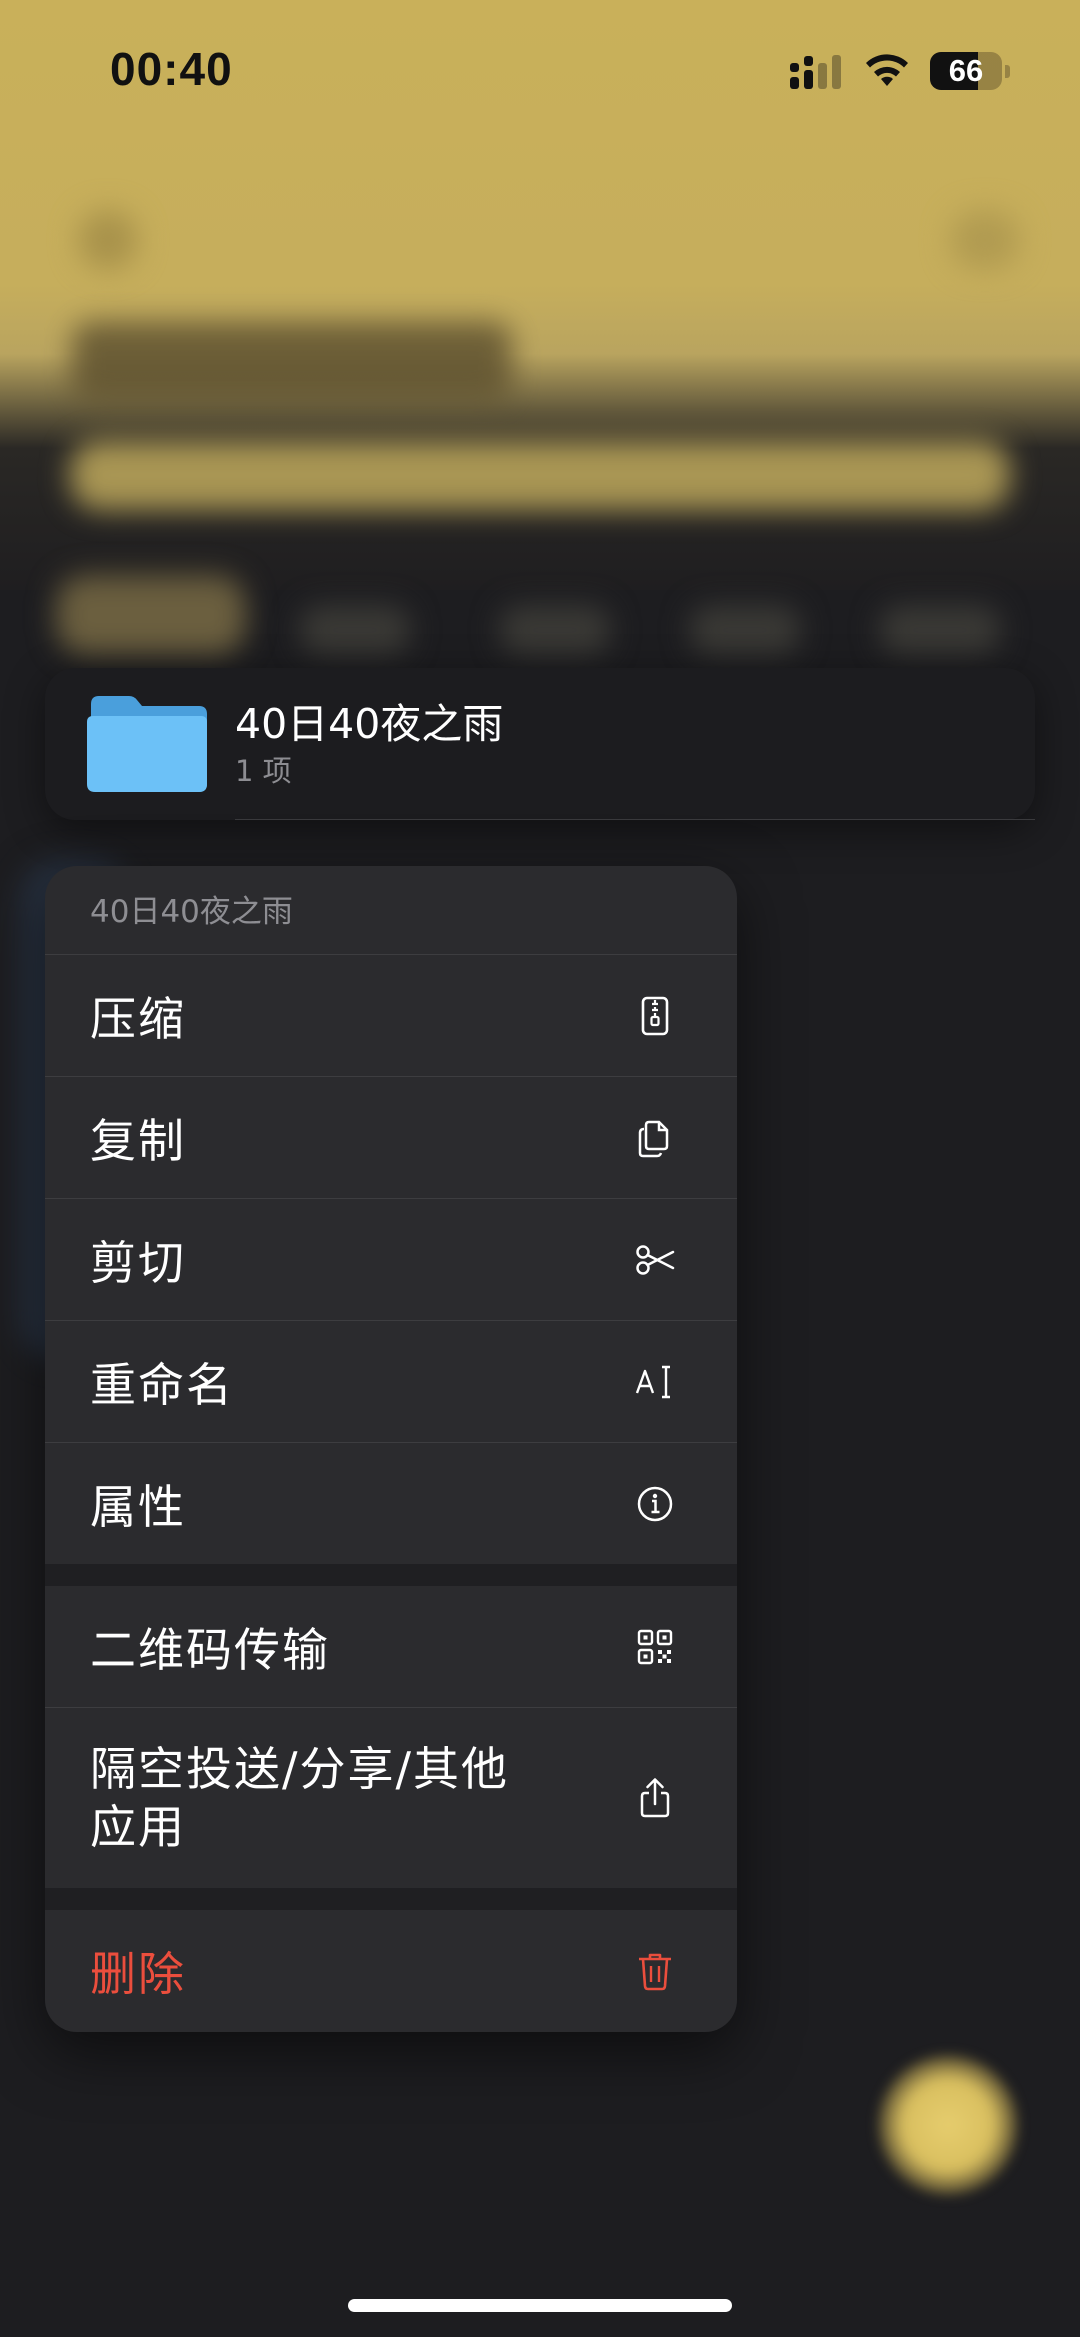  What do you see at coordinates (540, 2305) in the screenshot?
I see `home-indicator` at bounding box center [540, 2305].